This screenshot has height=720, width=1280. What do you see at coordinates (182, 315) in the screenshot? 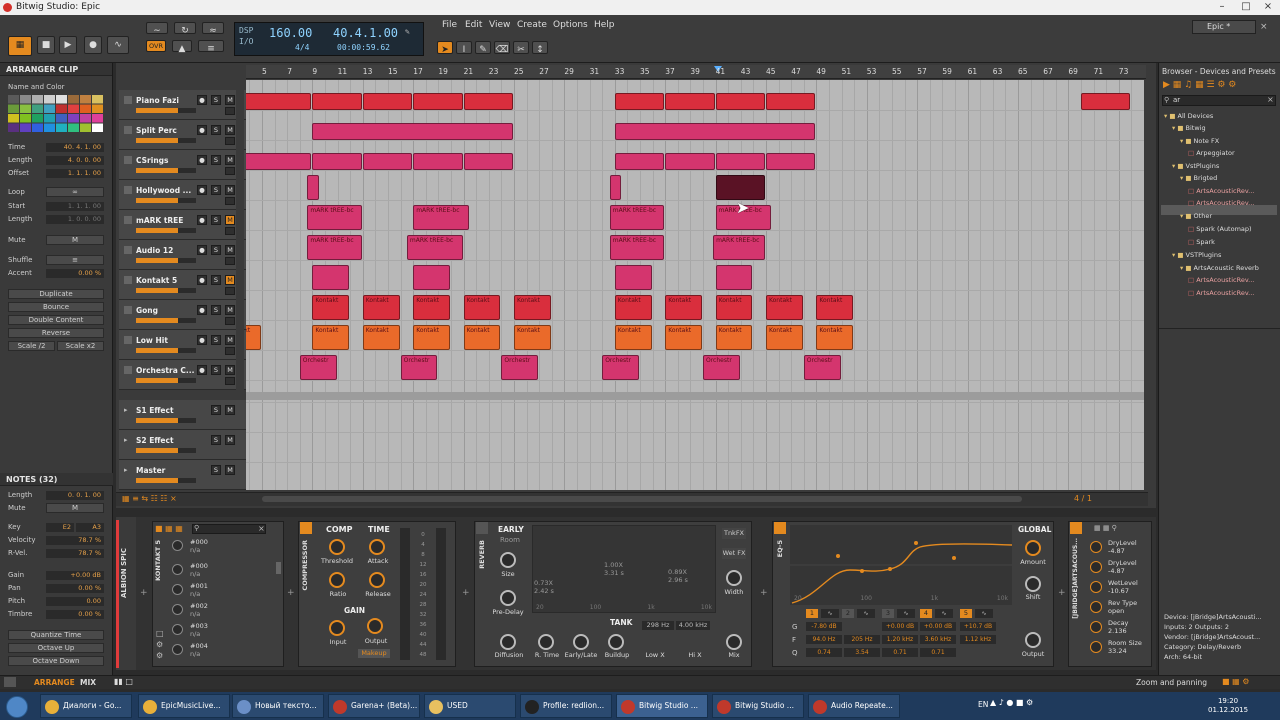
I see `track-header: ▸Gong●SM` at bounding box center [182, 315].